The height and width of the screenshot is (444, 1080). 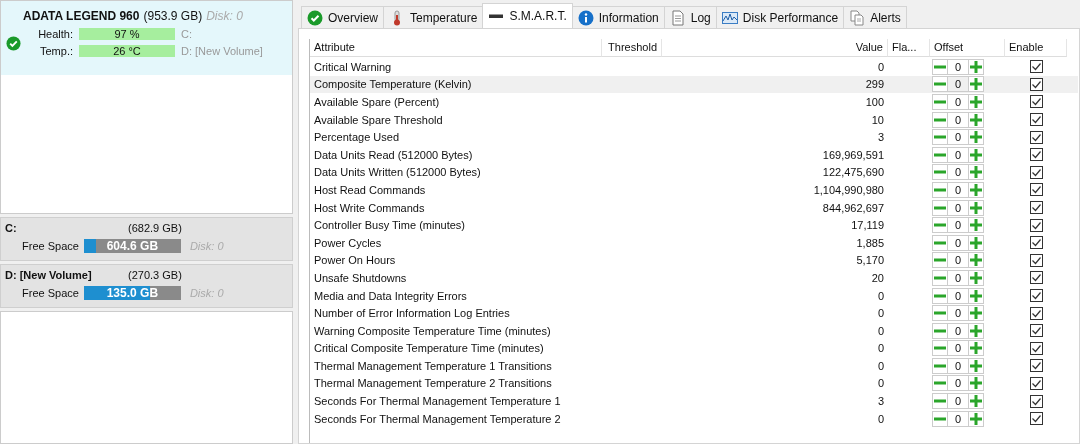 What do you see at coordinates (146, 239) in the screenshot?
I see `volume-card: C: (682.9 GB) Free Space 604.6 GB Disk: 0` at bounding box center [146, 239].